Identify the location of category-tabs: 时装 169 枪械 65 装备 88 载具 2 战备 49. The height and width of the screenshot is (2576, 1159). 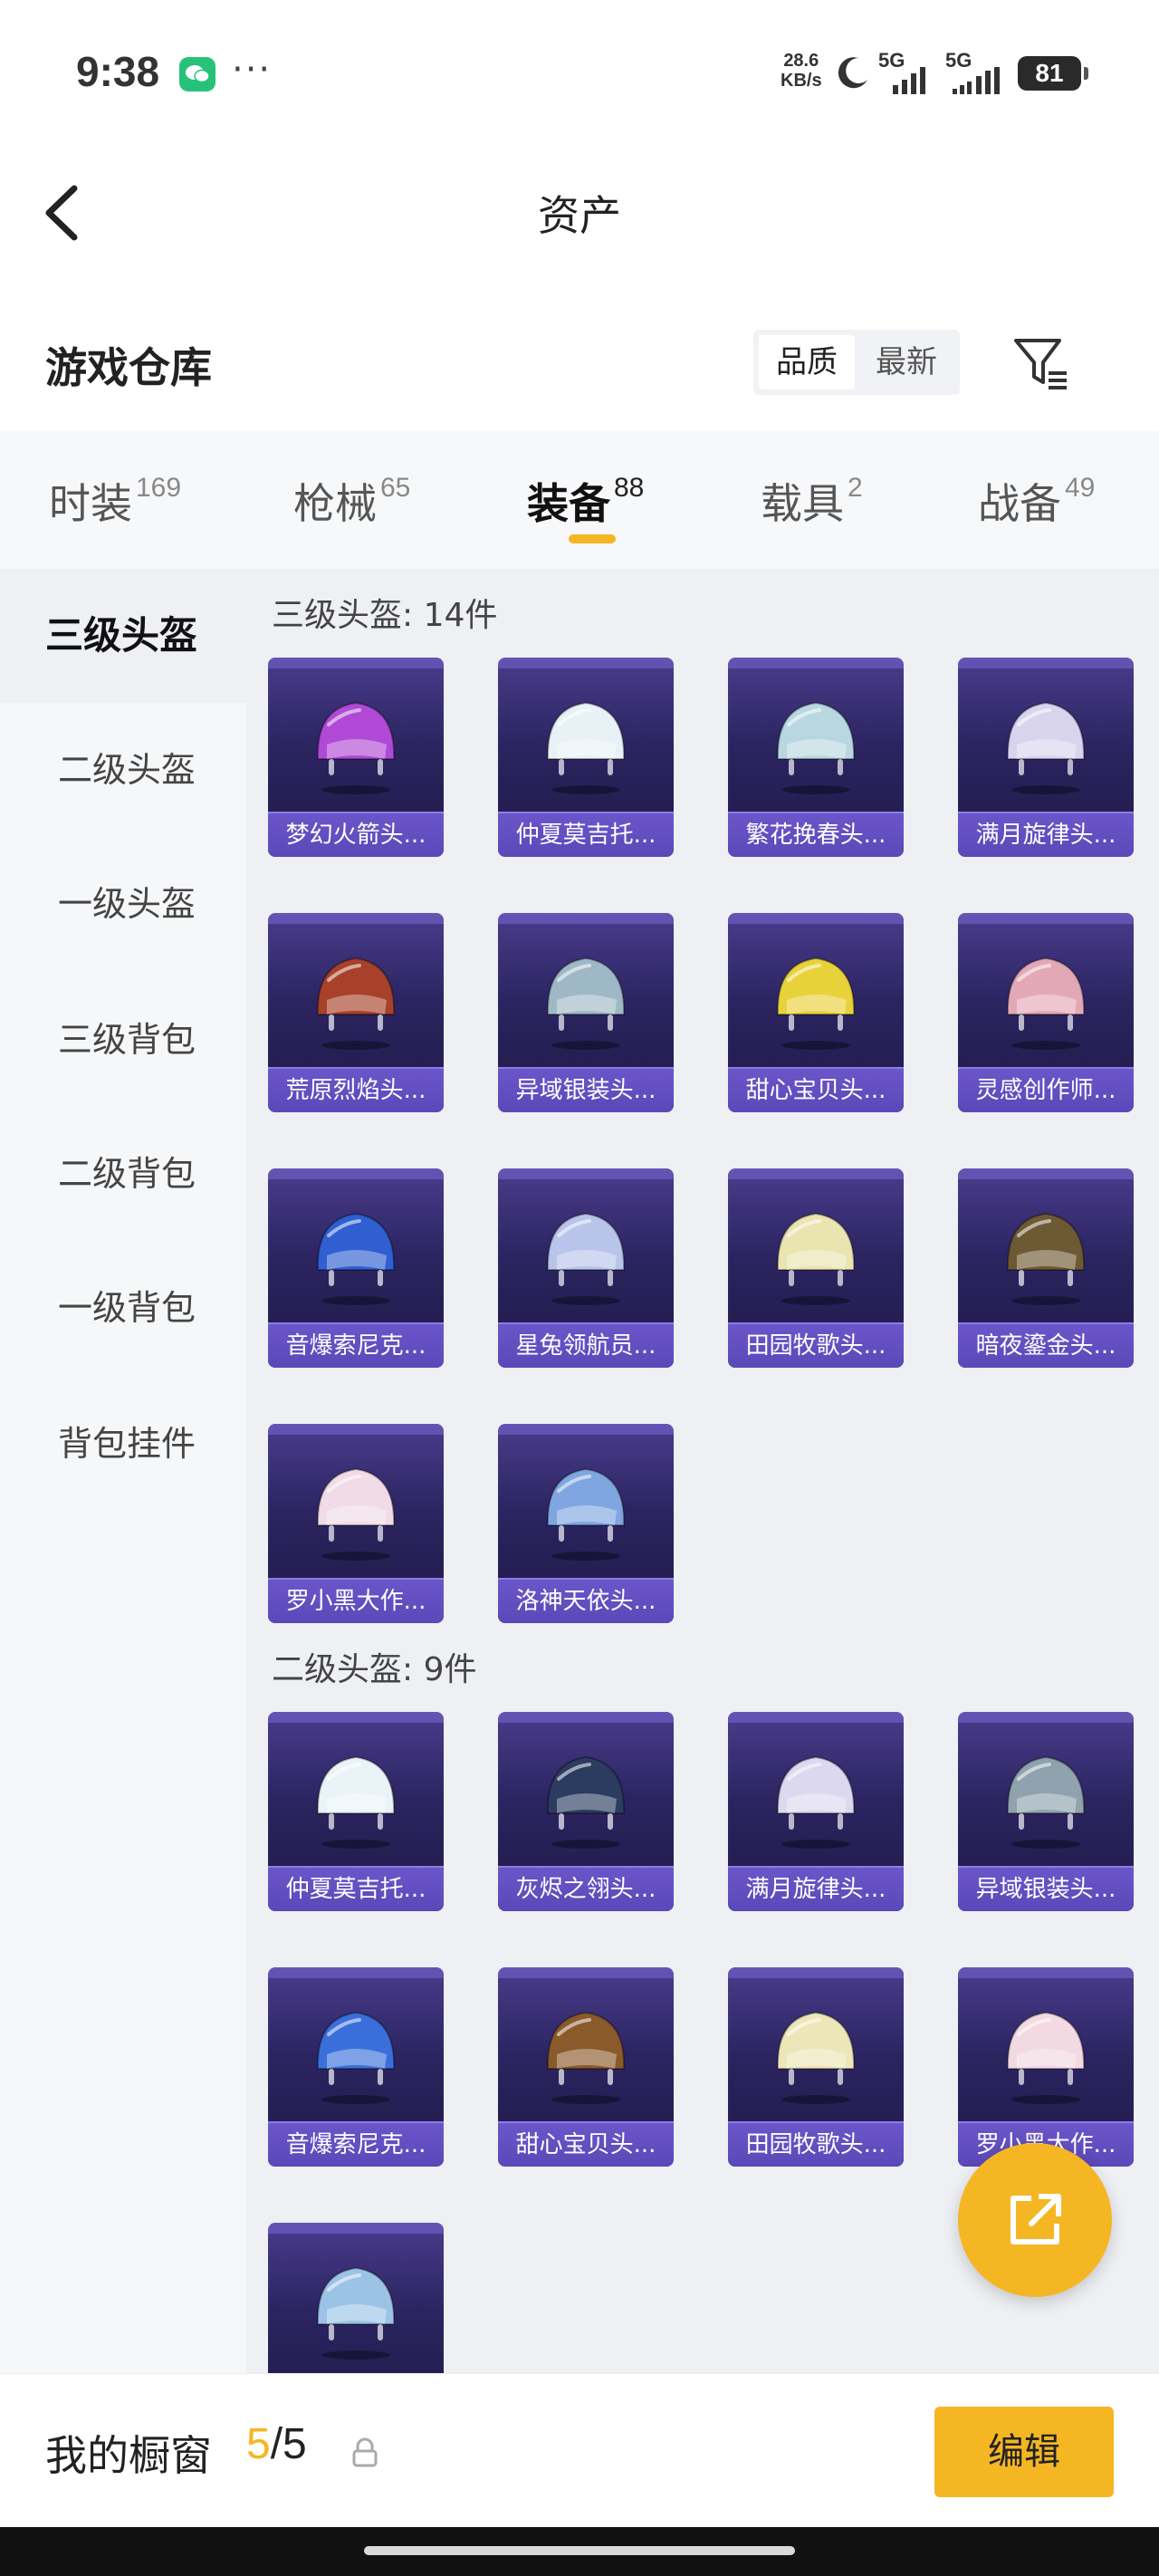
(579, 500).